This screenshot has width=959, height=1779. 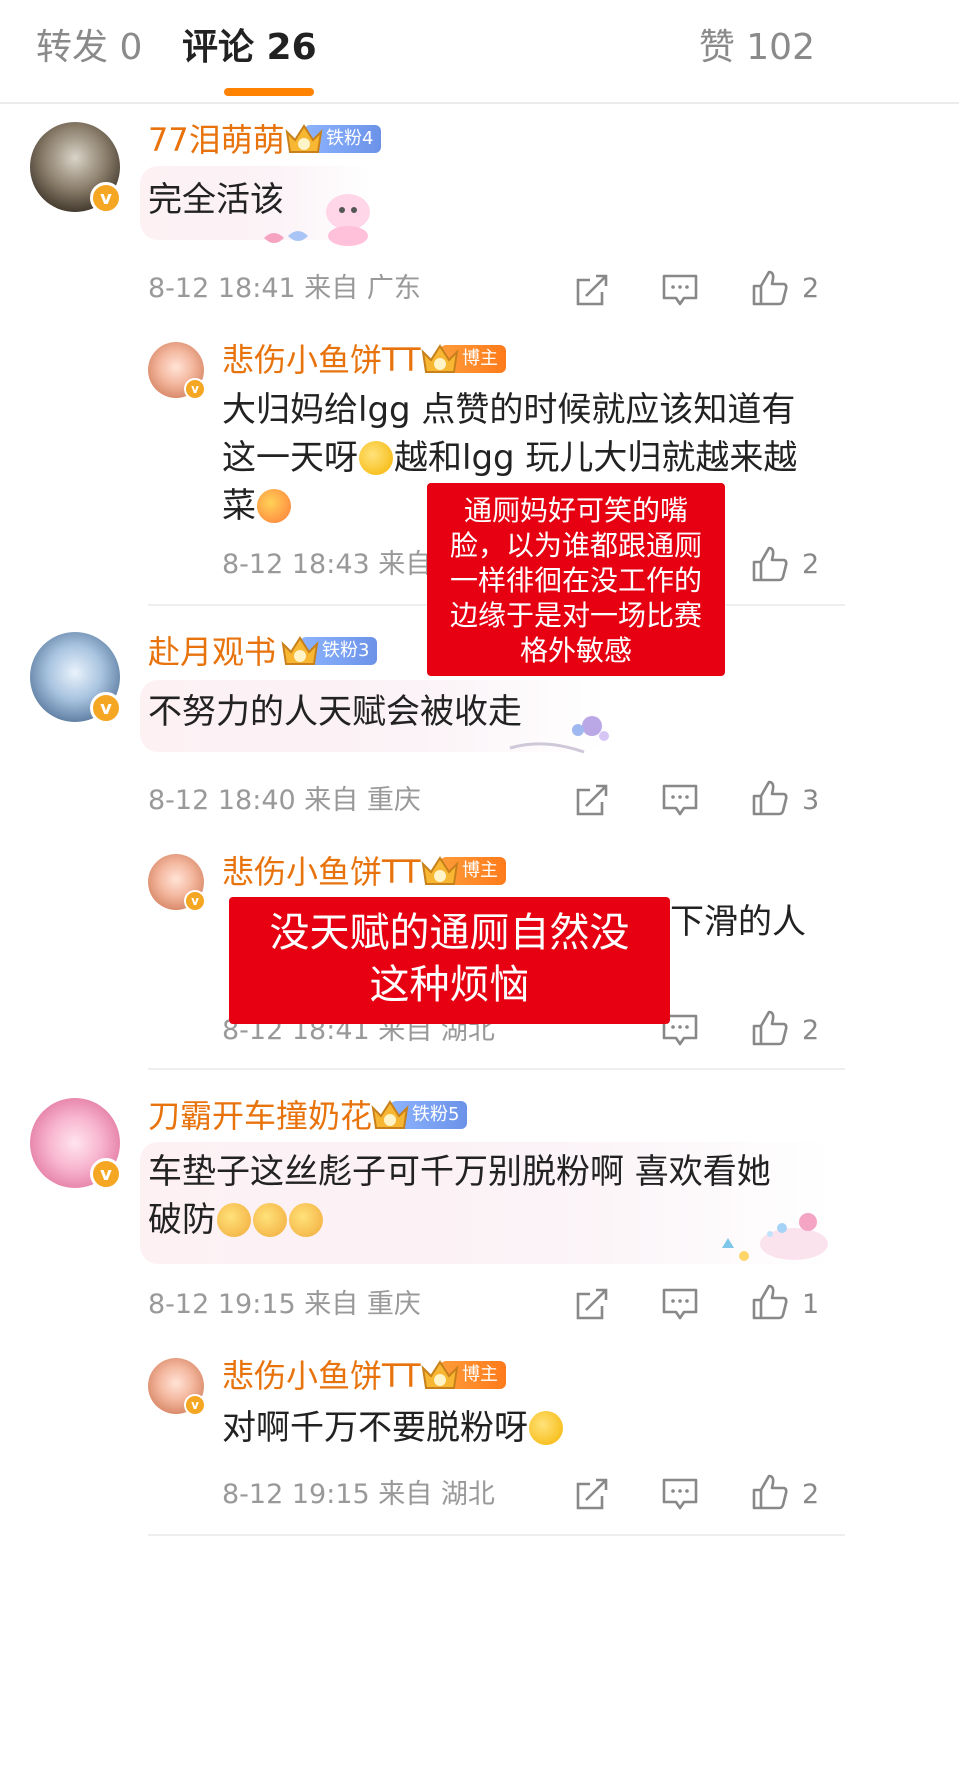 I want to click on comment-time: 8-12 19:15 来自 湖北, so click(x=358, y=1494).